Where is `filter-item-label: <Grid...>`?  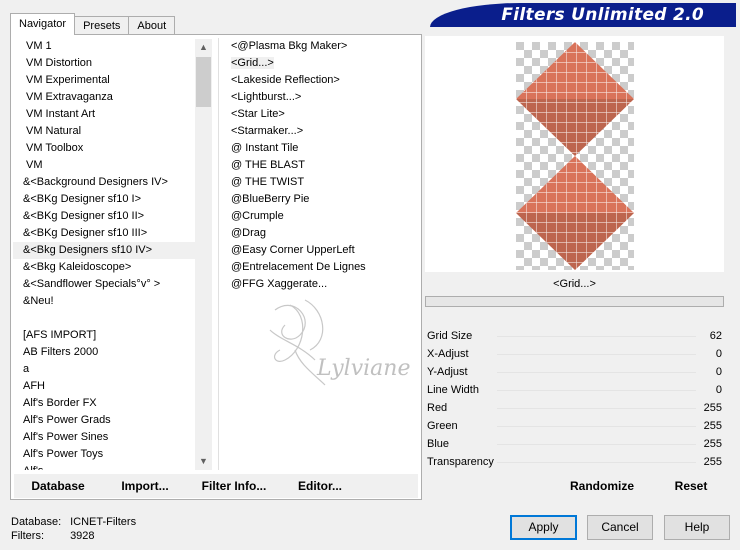 filter-item-label: <Grid...> is located at coordinates (252, 63).